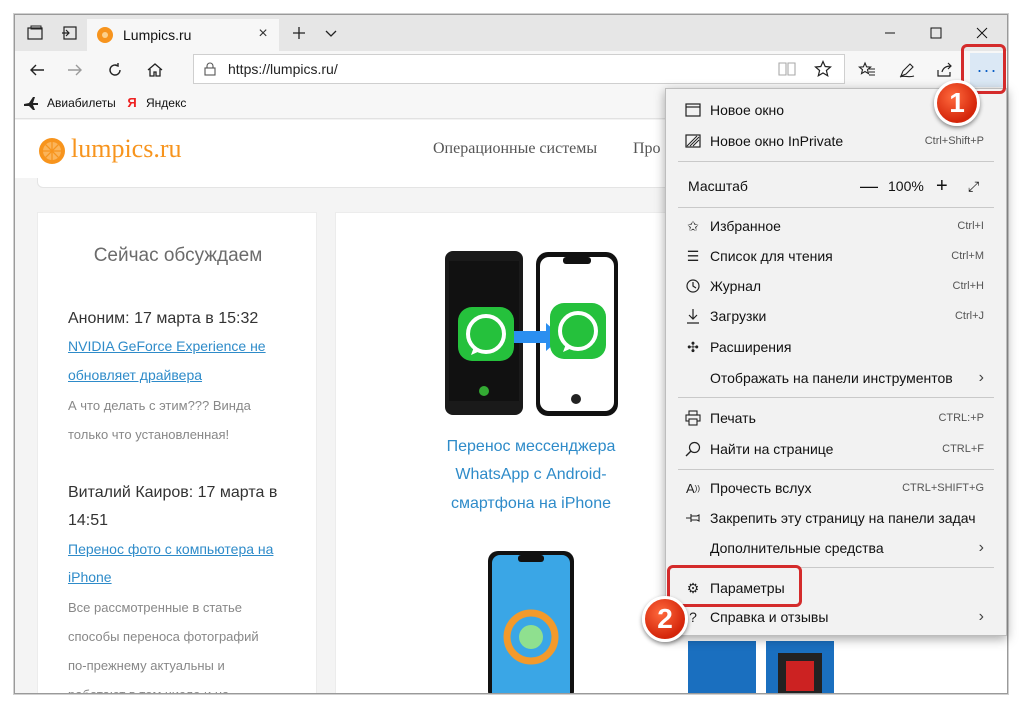  Describe the element at coordinates (132, 102) in the screenshot. I see `yandex-icon: Я` at that location.